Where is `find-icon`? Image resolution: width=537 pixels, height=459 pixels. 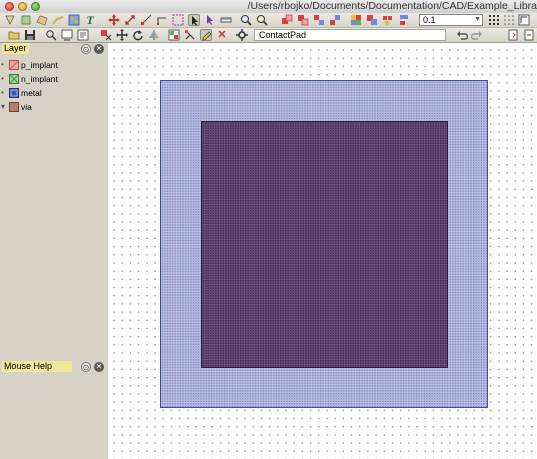
find-icon is located at coordinates (51, 35).